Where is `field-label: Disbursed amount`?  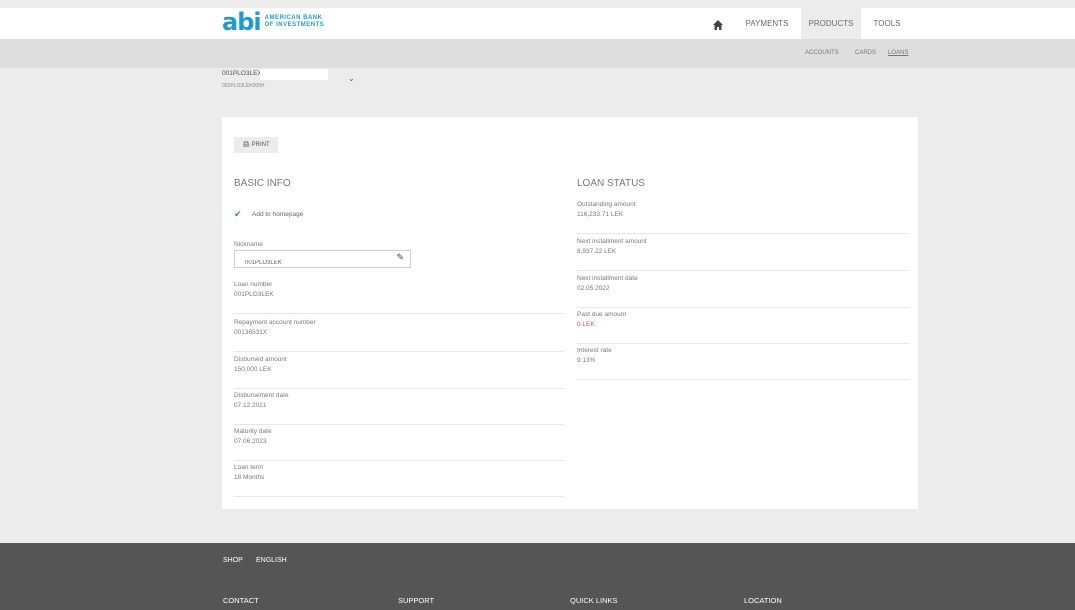
field-label: Disbursed amount is located at coordinates (260, 359).